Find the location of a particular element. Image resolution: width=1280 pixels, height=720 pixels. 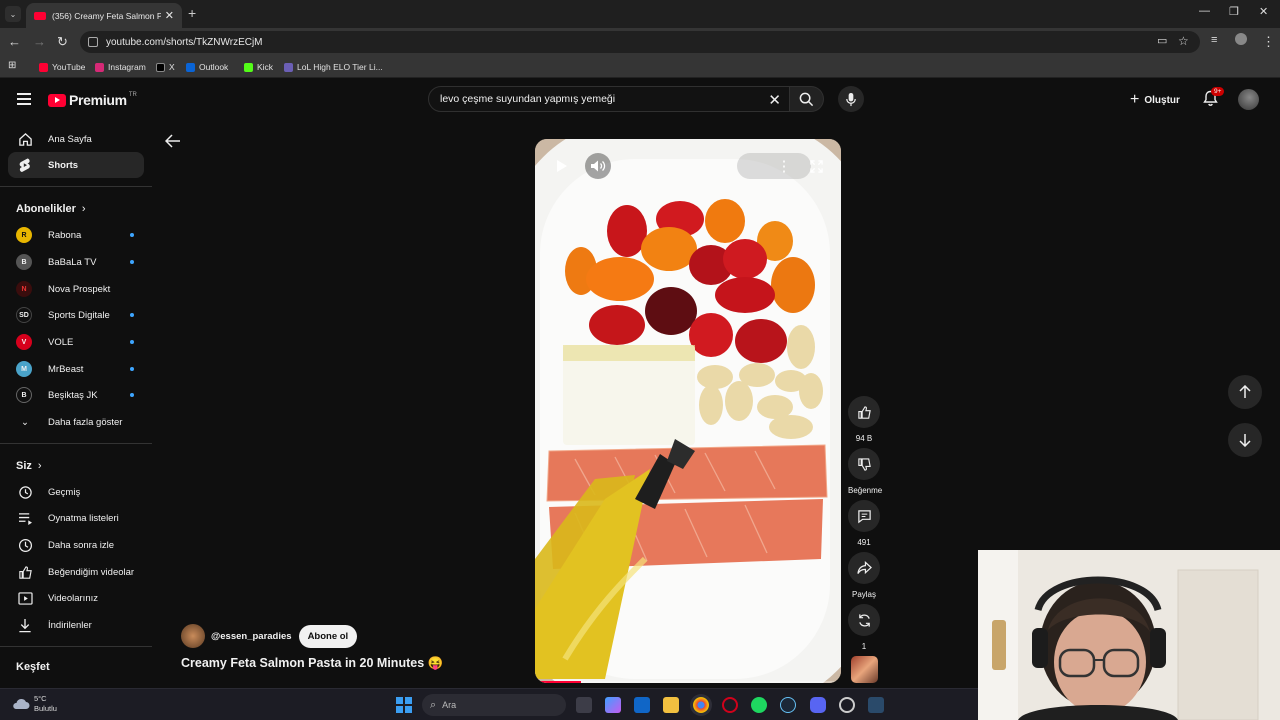

bookmark-instagram: Instagram is located at coordinates (120, 67).